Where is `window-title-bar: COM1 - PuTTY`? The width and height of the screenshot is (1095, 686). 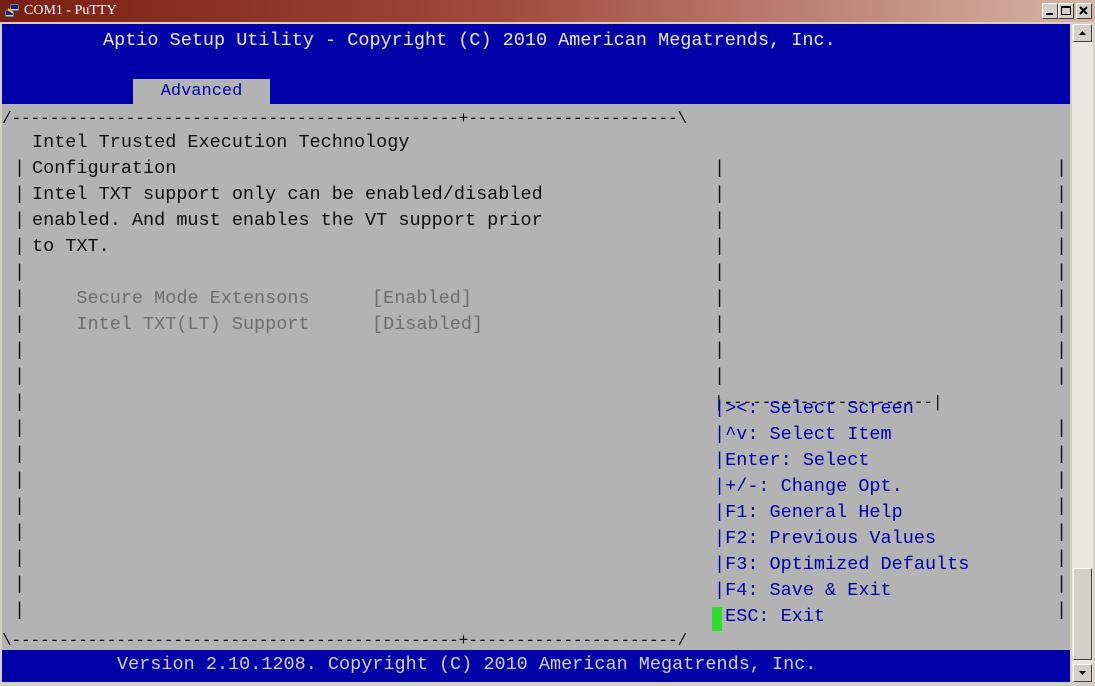 window-title-bar: COM1 - PuTTY is located at coordinates (547, 11).